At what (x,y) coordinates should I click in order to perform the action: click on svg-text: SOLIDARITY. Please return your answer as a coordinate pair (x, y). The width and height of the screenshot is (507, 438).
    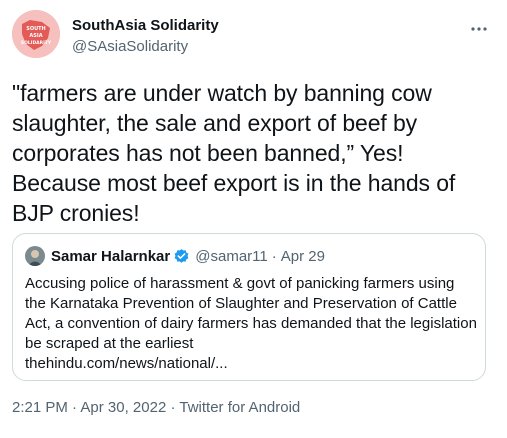
    Looking at the image, I should click on (36, 43).